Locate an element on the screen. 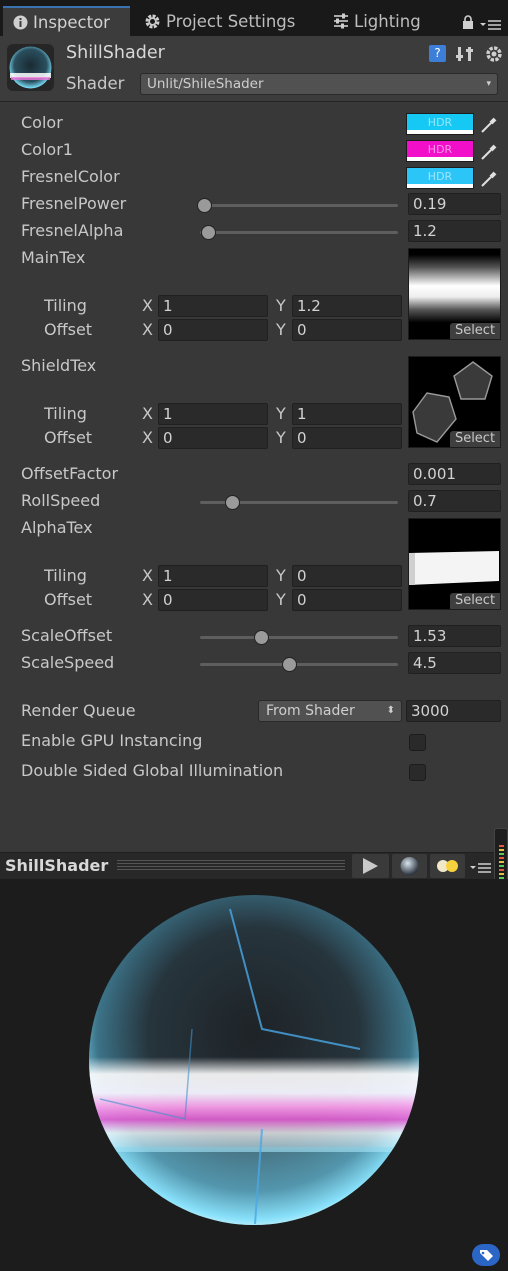 The height and width of the screenshot is (1271, 508). tag-icon is located at coordinates (486, 1255).